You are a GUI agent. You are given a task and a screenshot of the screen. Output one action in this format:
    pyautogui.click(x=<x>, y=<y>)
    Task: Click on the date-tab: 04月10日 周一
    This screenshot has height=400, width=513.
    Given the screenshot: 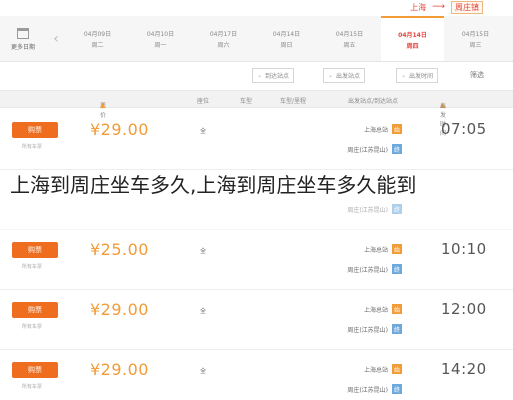 What is the action you would take?
    pyautogui.click(x=160, y=38)
    